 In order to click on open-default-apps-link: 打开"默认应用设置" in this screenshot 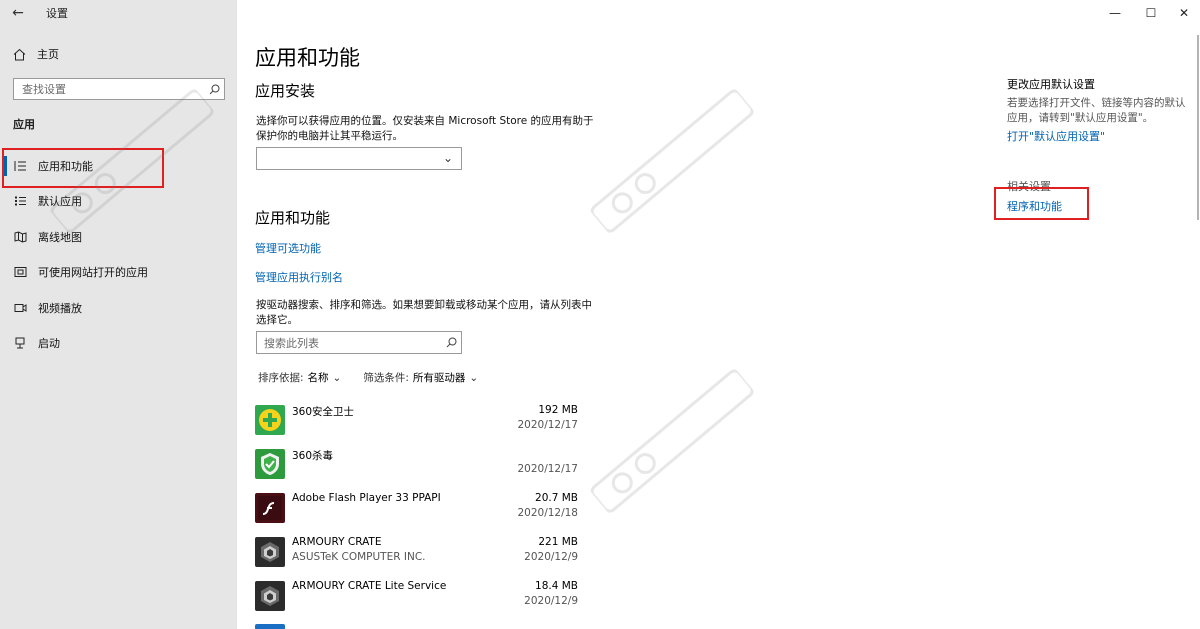, I will do `click(1056, 136)`.